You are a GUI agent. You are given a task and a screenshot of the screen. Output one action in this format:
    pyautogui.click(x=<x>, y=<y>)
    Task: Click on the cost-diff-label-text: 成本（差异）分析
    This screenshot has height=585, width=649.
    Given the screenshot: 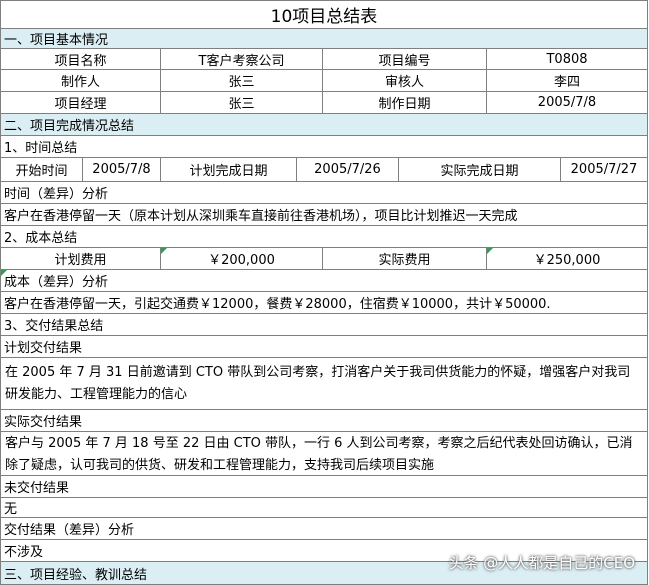 What is the action you would take?
    pyautogui.click(x=56, y=282)
    